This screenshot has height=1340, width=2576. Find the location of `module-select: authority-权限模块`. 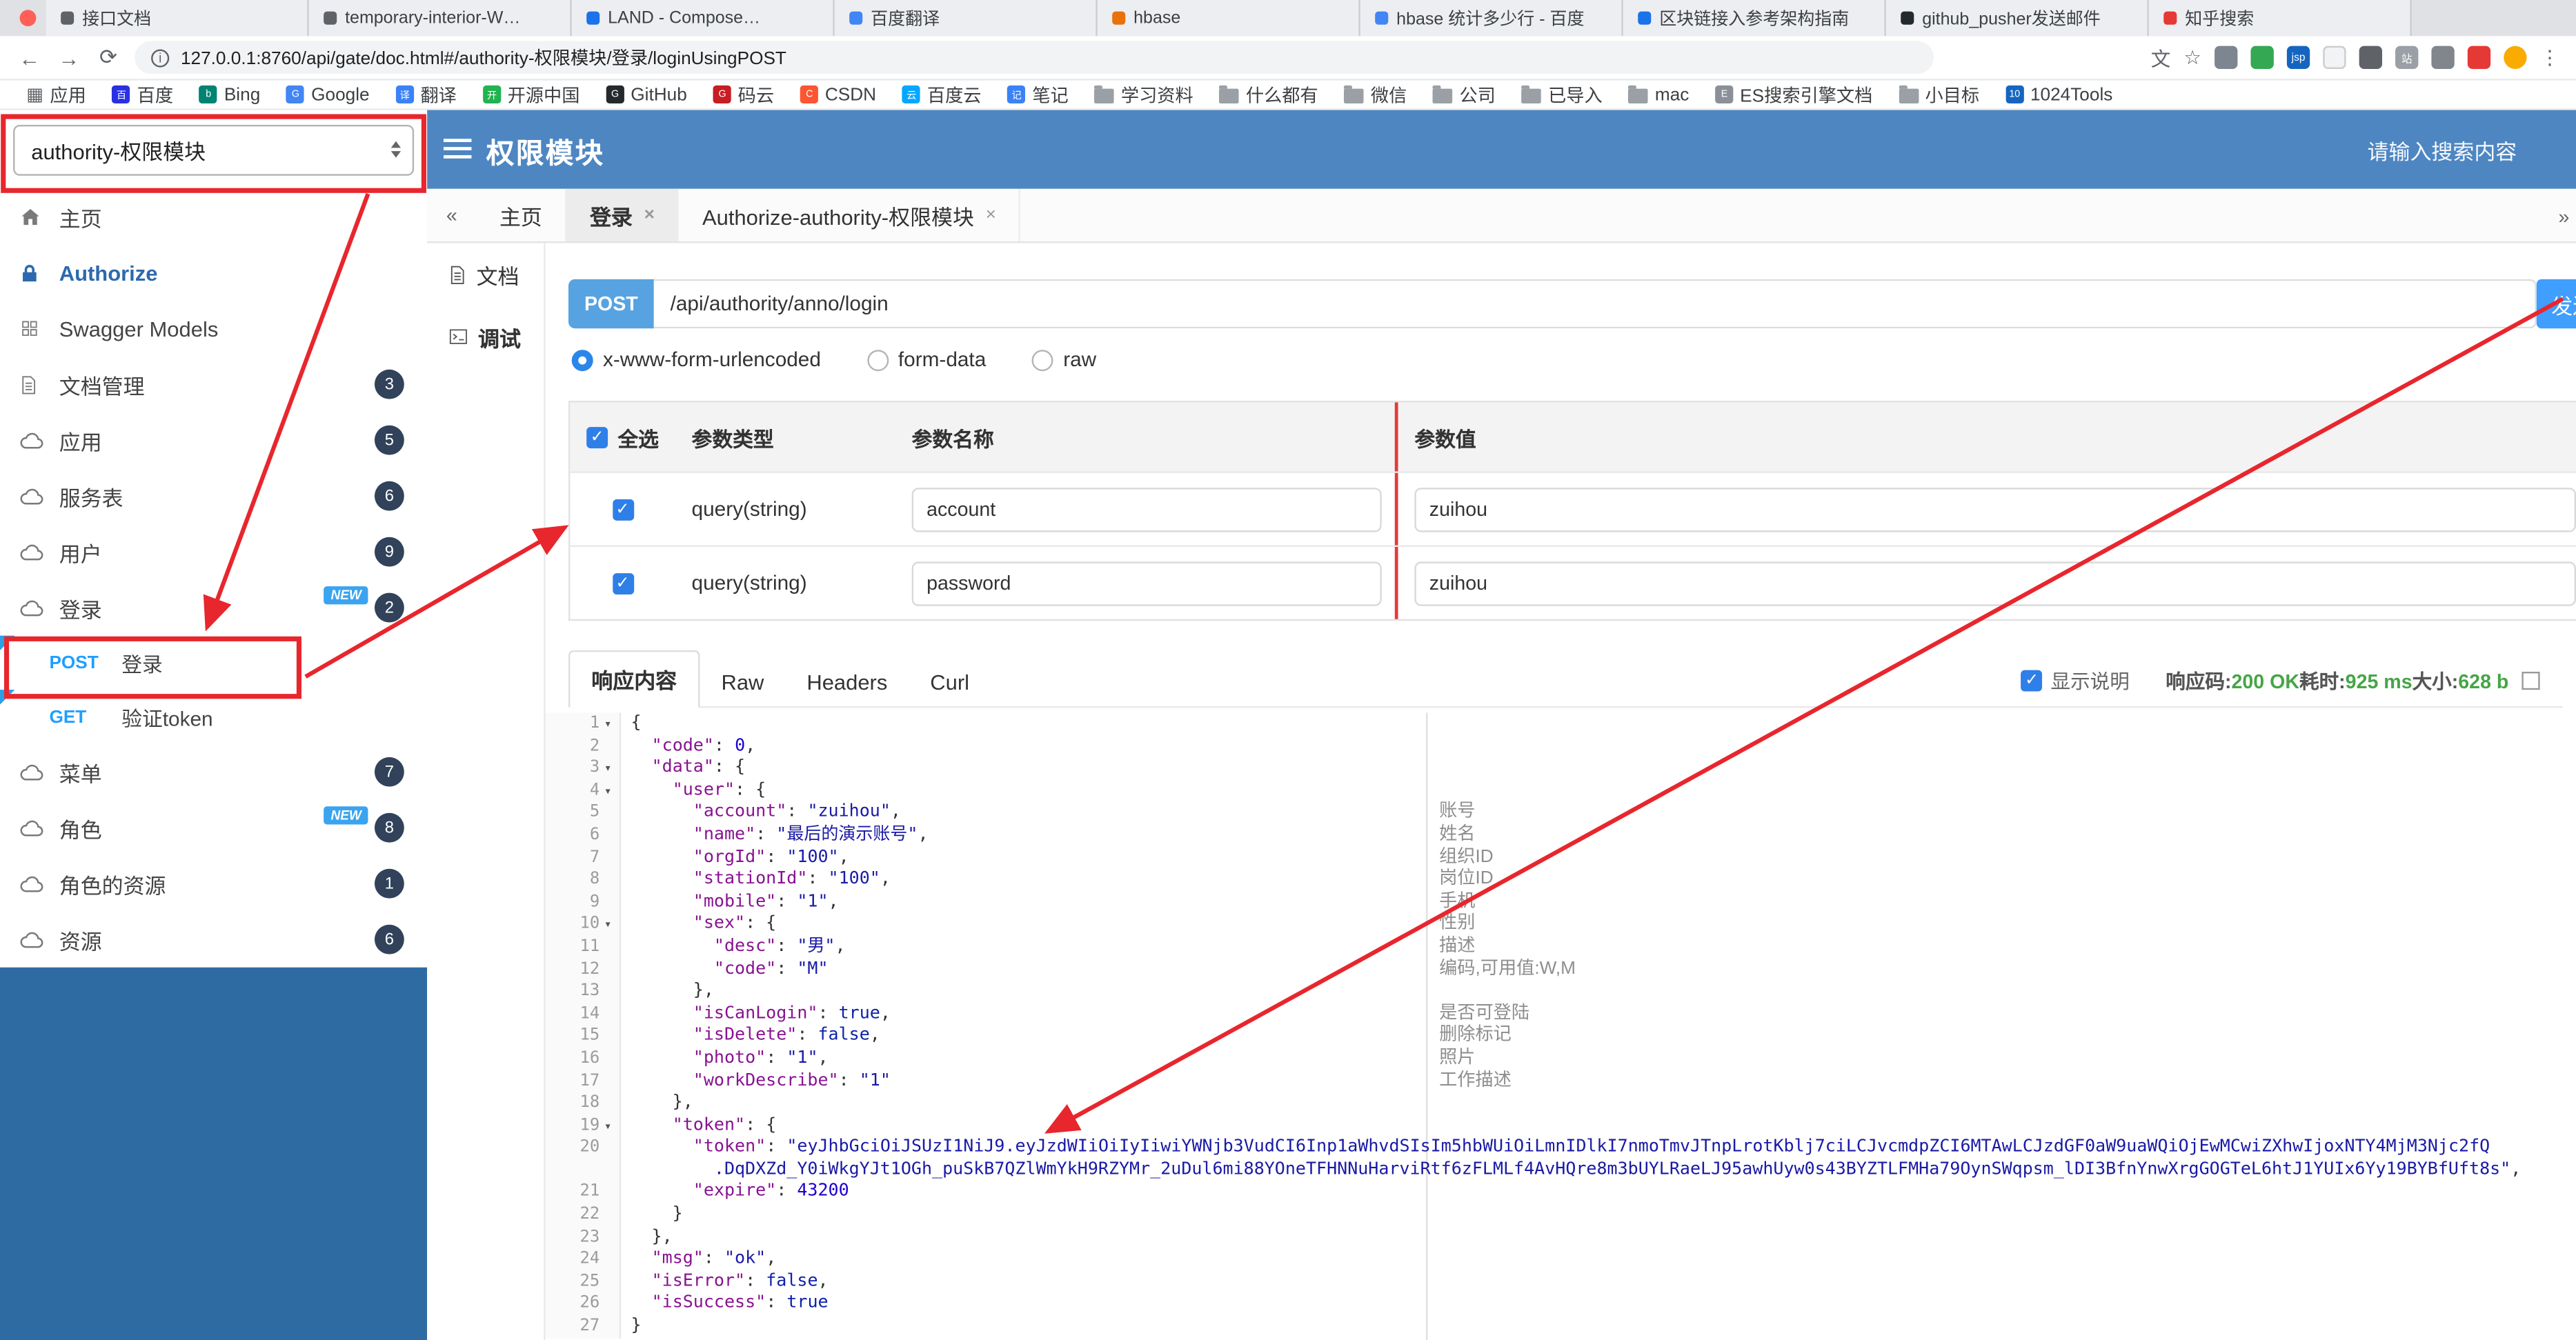

module-select: authority-权限模块 is located at coordinates (214, 149).